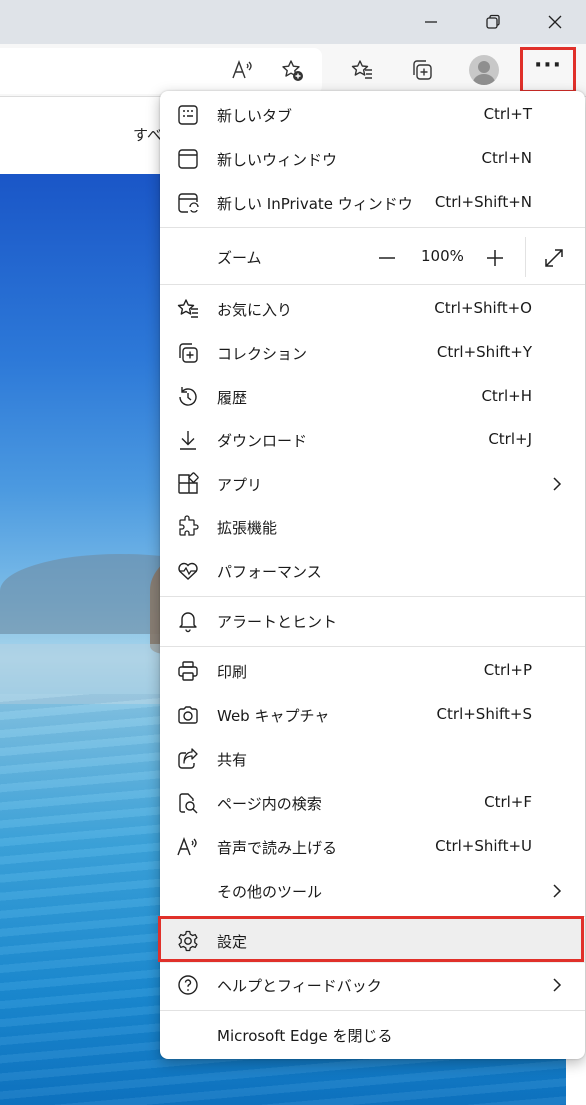 This screenshot has width=586, height=1105. I want to click on menu-item-downloads: ダウンロード Ctrl+J, so click(372, 440).